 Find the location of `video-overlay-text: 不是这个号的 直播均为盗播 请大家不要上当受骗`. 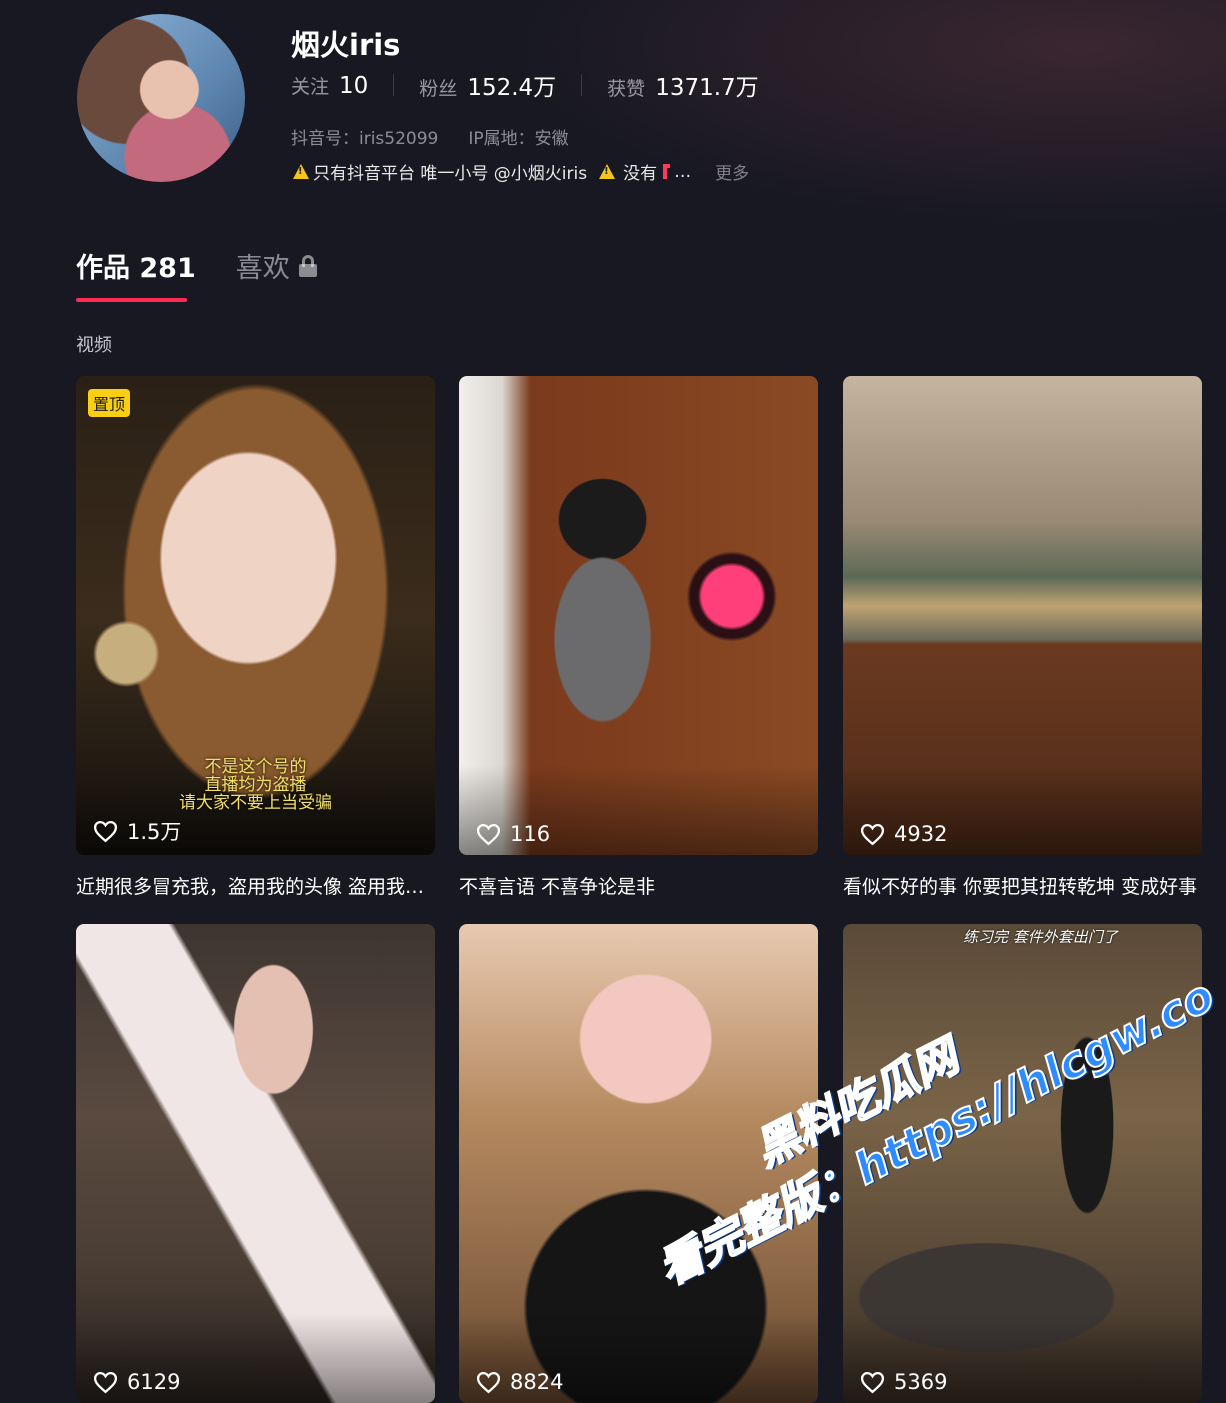

video-overlay-text: 不是这个号的 直播均为盗播 请大家不要上当受骗 is located at coordinates (255, 785).